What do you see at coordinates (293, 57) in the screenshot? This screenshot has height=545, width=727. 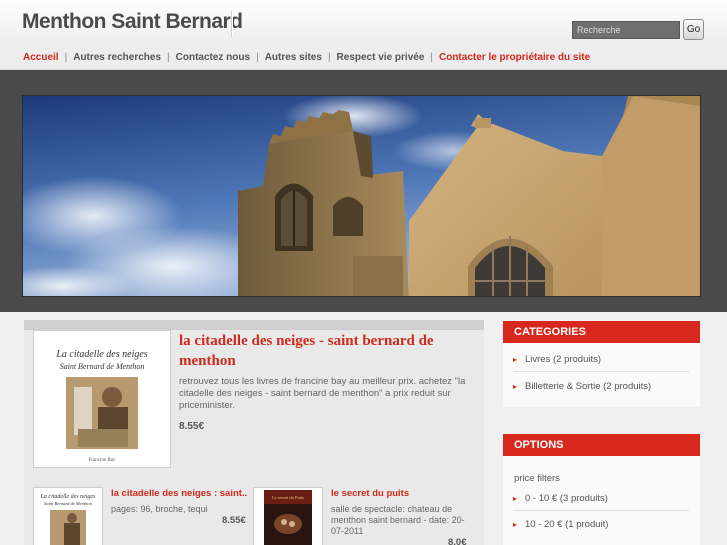 I see `nav-item-autres-sites: Autres sites` at bounding box center [293, 57].